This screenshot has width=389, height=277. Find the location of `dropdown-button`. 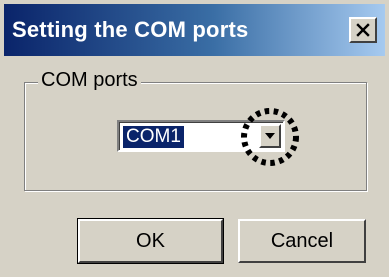

dropdown-button is located at coordinates (270, 136).